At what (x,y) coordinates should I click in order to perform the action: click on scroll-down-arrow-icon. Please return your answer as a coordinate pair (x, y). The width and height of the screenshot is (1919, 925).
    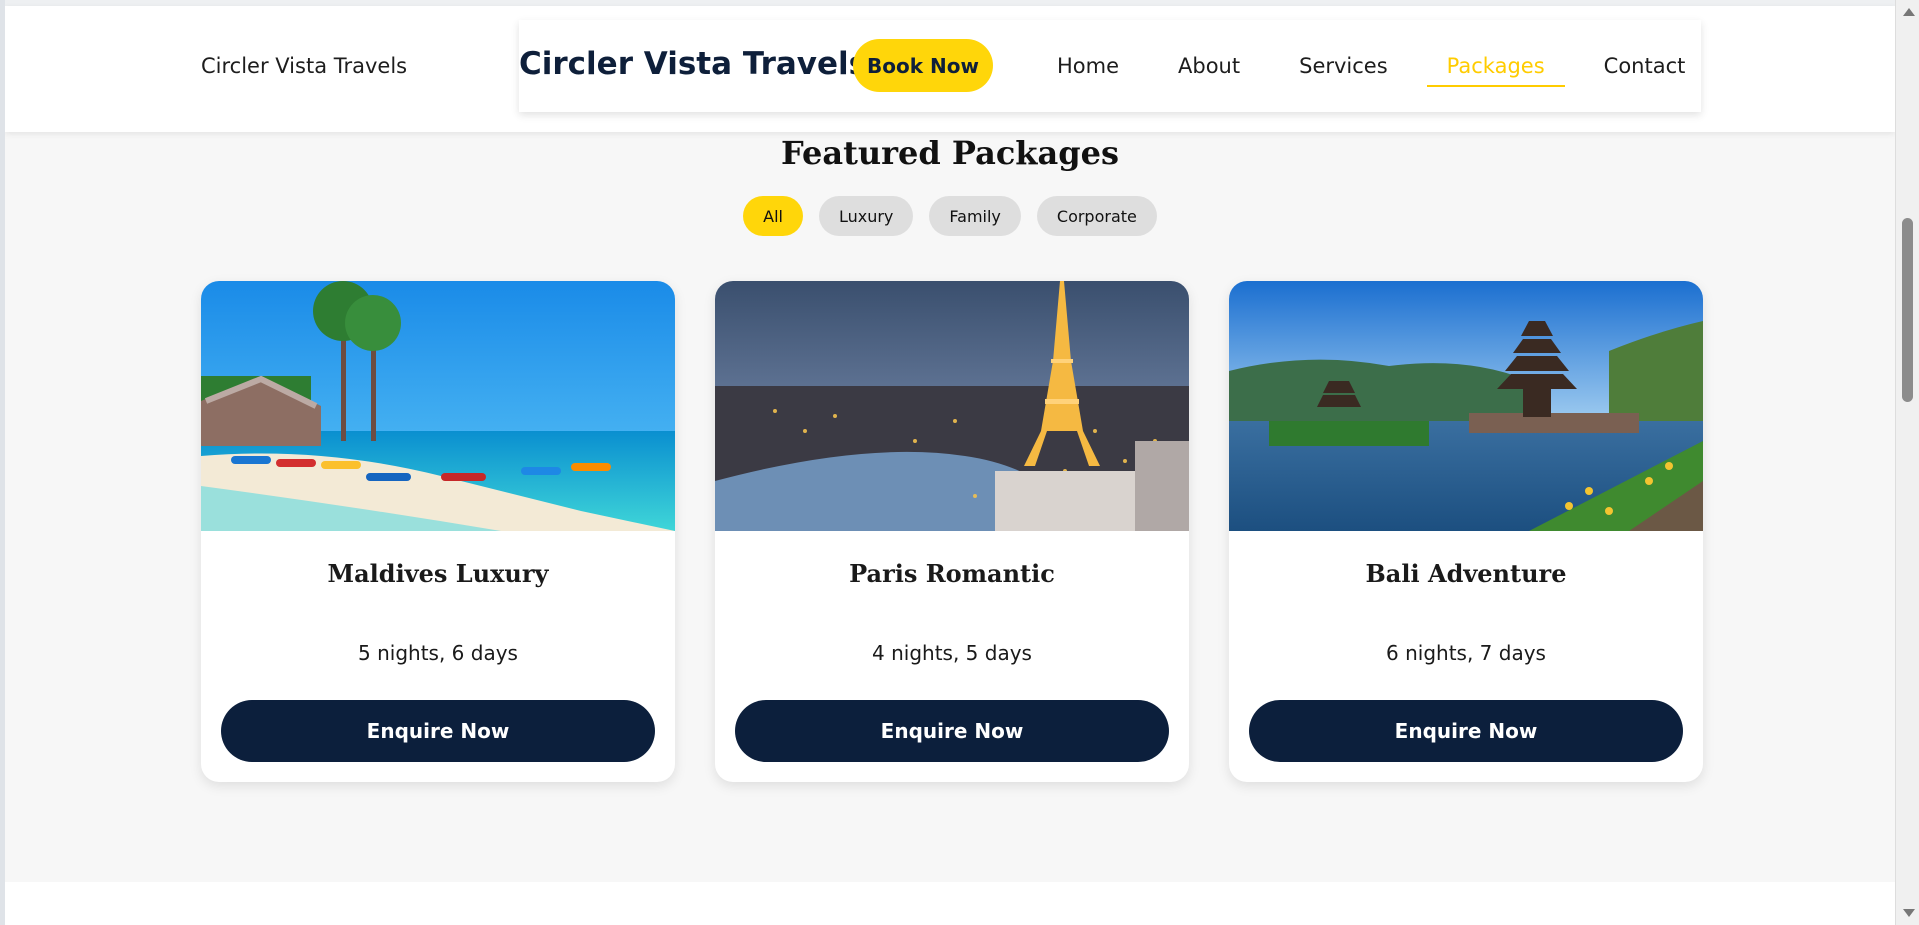
    Looking at the image, I should click on (1909, 913).